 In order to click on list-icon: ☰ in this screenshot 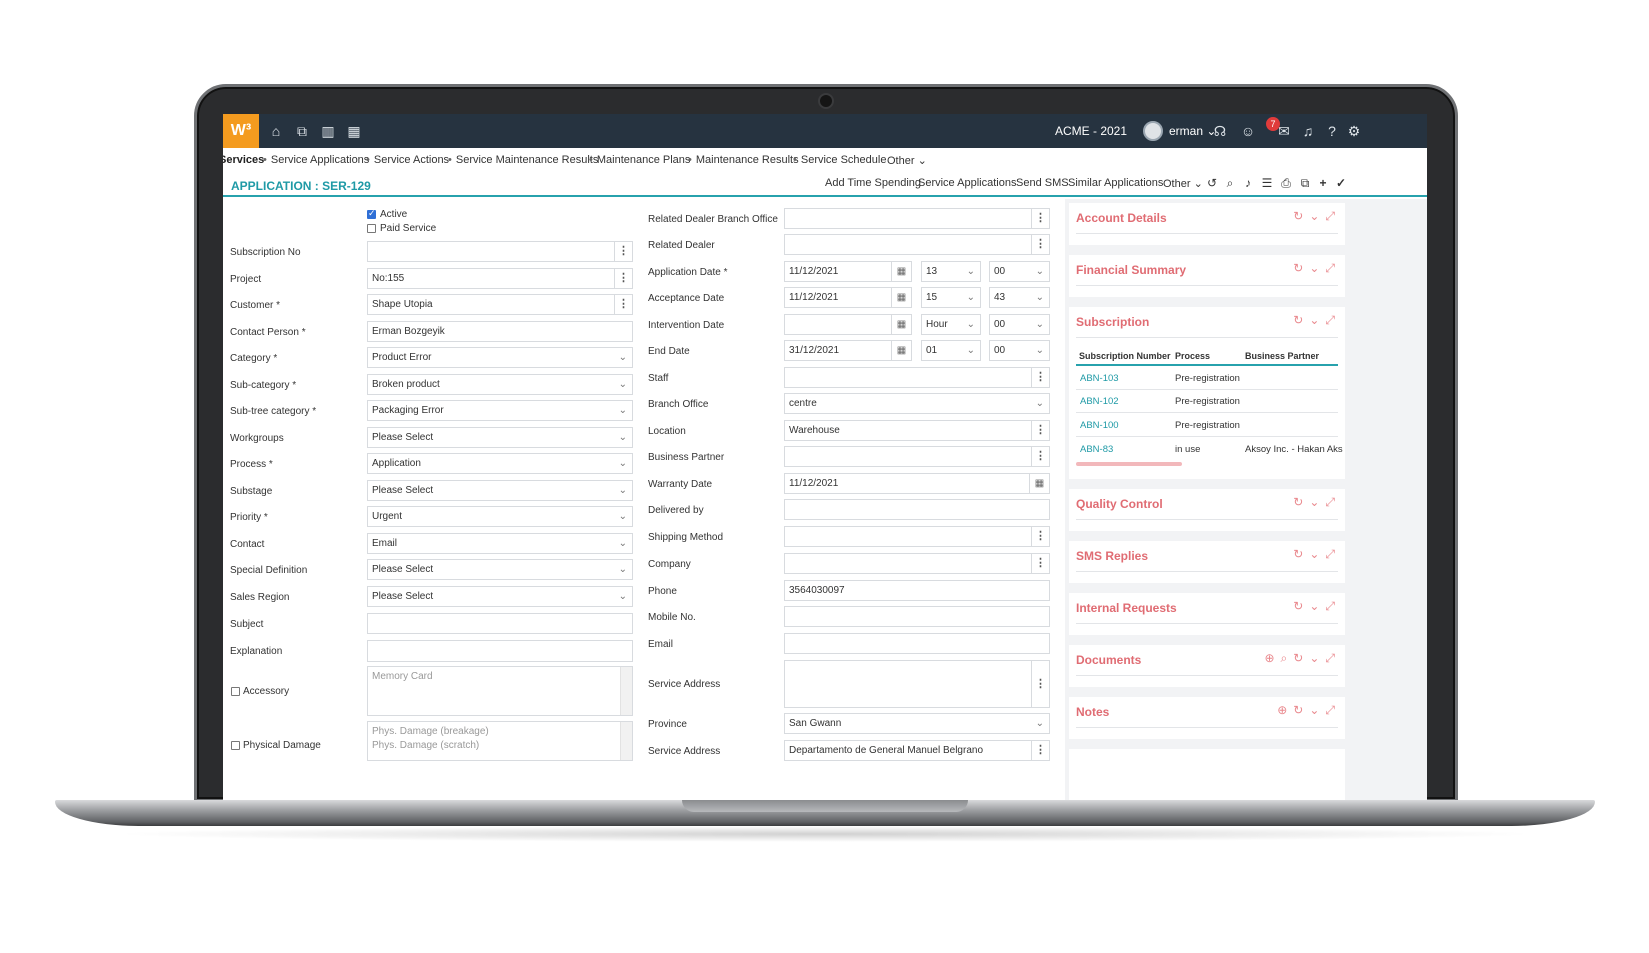, I will do `click(1267, 183)`.